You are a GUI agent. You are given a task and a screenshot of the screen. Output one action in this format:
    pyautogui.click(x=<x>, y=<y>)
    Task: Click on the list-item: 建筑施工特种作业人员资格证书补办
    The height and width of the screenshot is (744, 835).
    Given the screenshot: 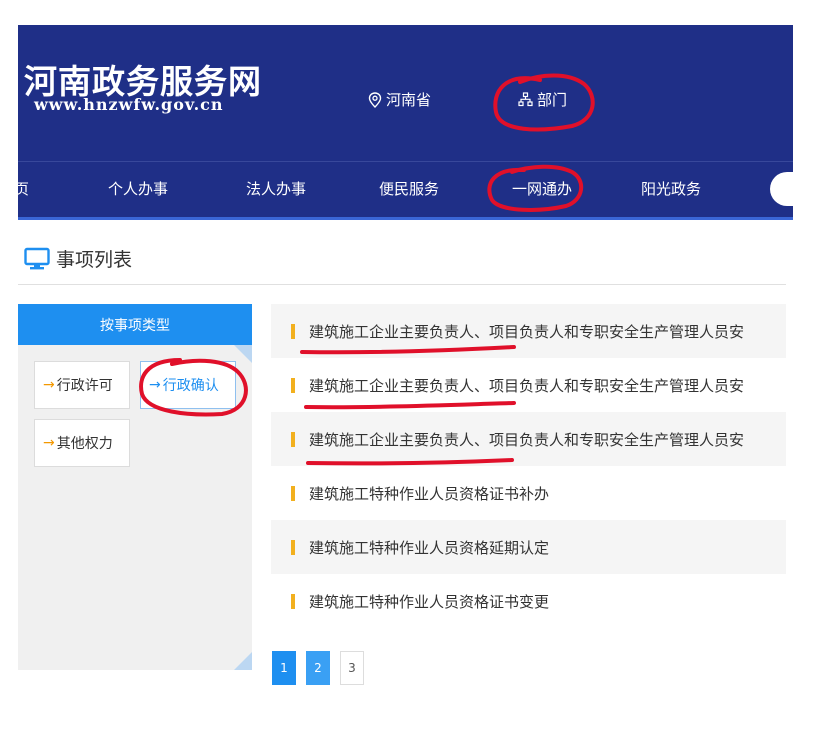 What is the action you would take?
    pyautogui.click(x=528, y=493)
    